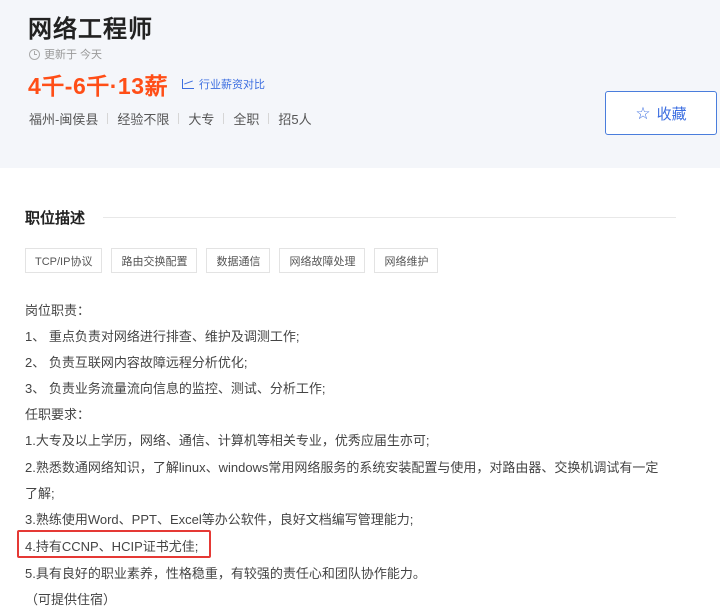 This screenshot has height=606, width=720. What do you see at coordinates (58, 414) in the screenshot?
I see `description-line: 任职要求：` at bounding box center [58, 414].